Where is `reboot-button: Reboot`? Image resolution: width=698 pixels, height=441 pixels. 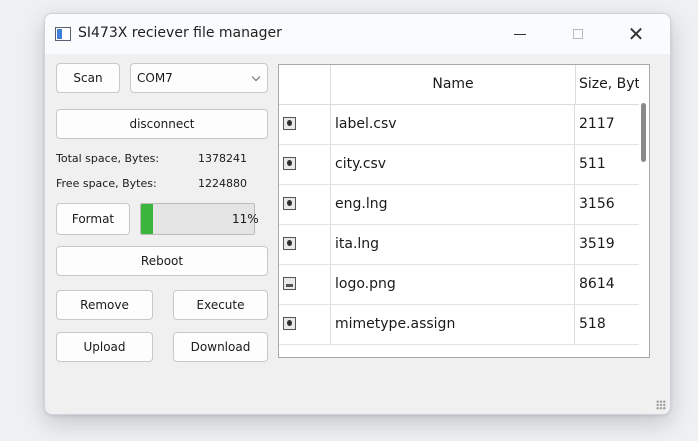
reboot-button: Reboot is located at coordinates (162, 261).